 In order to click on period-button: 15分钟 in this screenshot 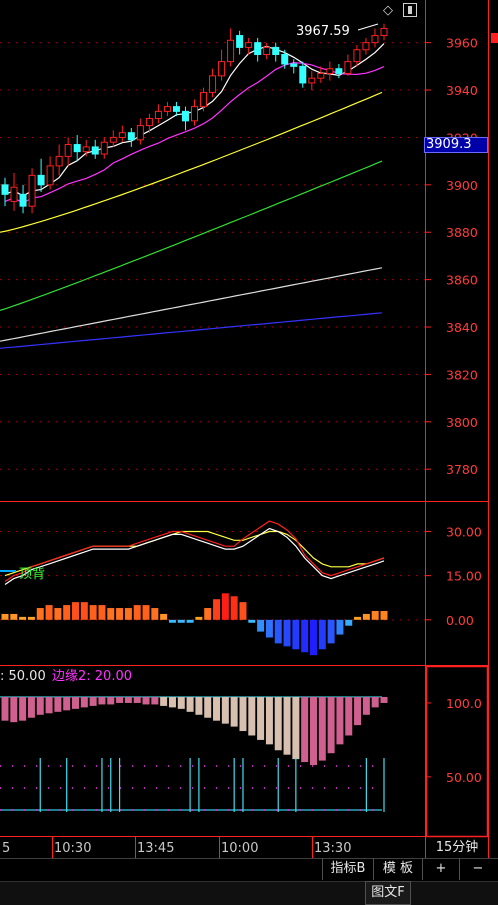, I will do `click(457, 848)`.